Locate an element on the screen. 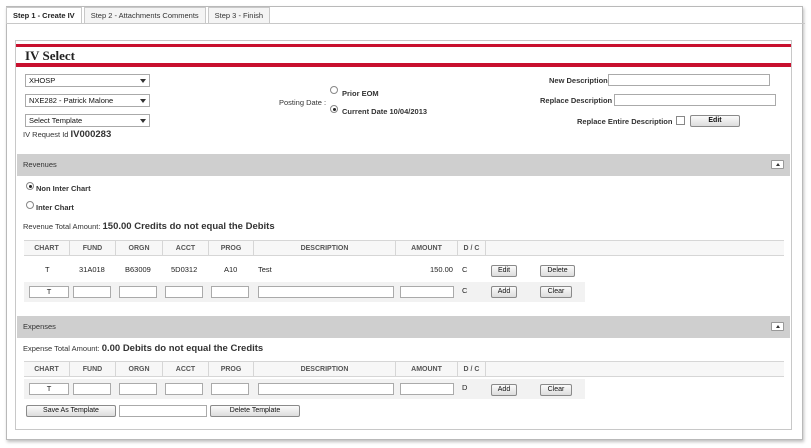  exp-entry-orgn-input is located at coordinates (138, 389).